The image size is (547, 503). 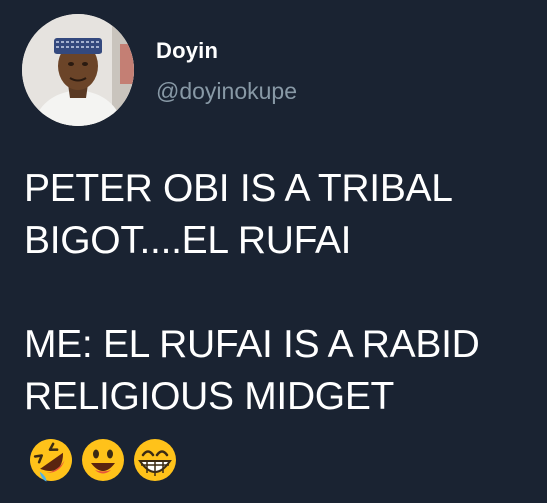 What do you see at coordinates (226, 91) in the screenshot?
I see `author-handle: @doyinokupe` at bounding box center [226, 91].